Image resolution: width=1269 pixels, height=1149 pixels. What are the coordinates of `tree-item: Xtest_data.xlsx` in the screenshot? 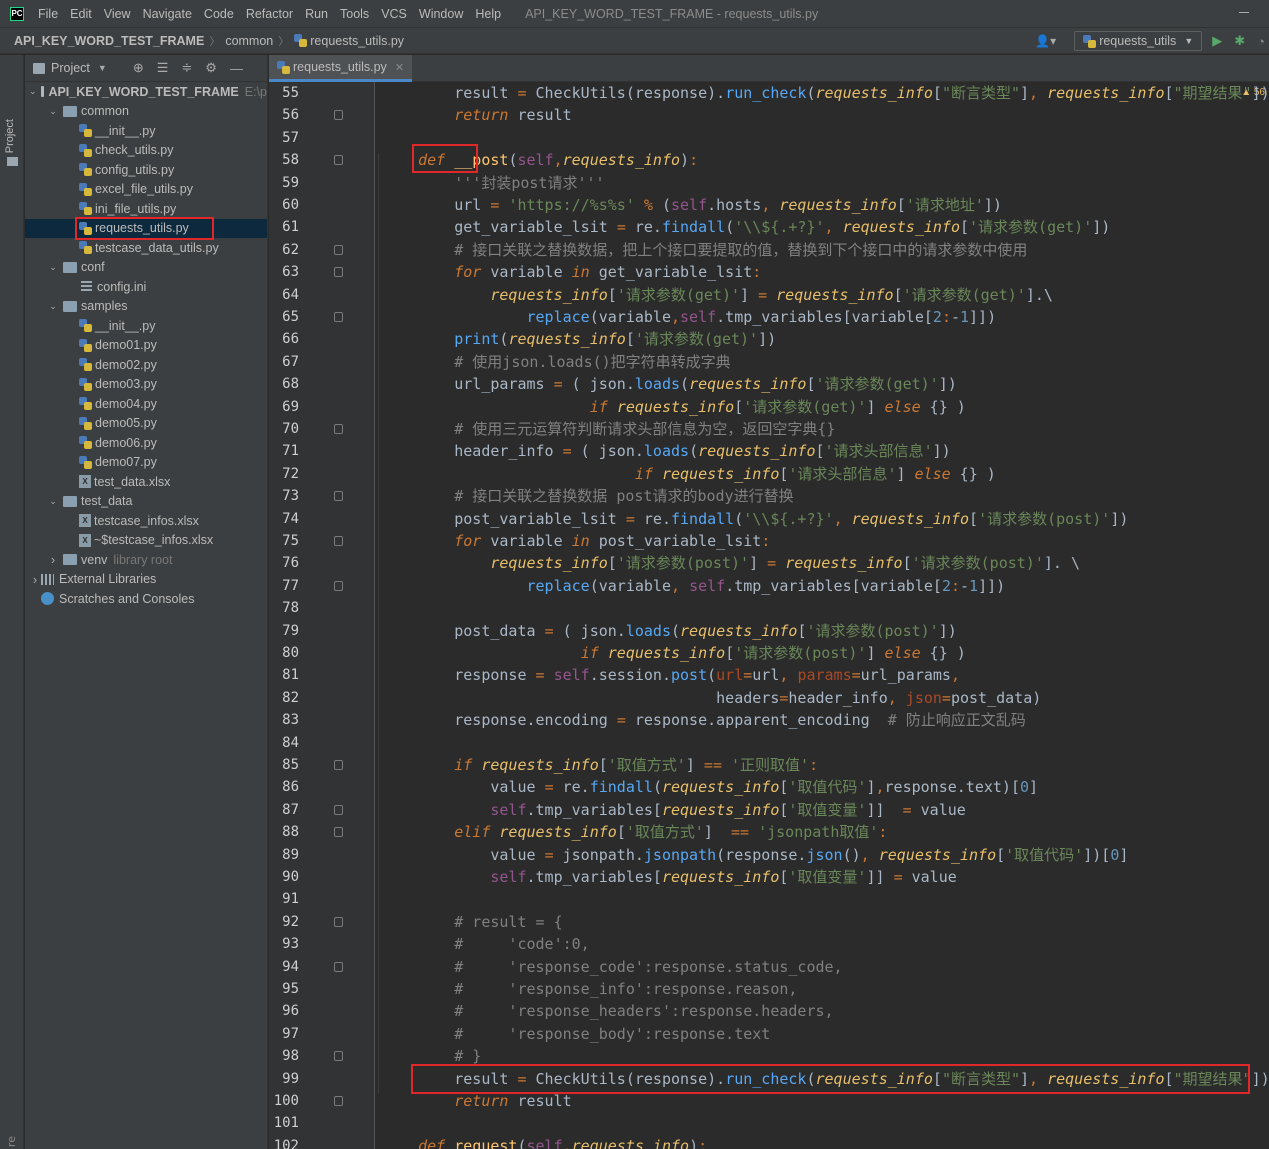 It's located at (146, 482).